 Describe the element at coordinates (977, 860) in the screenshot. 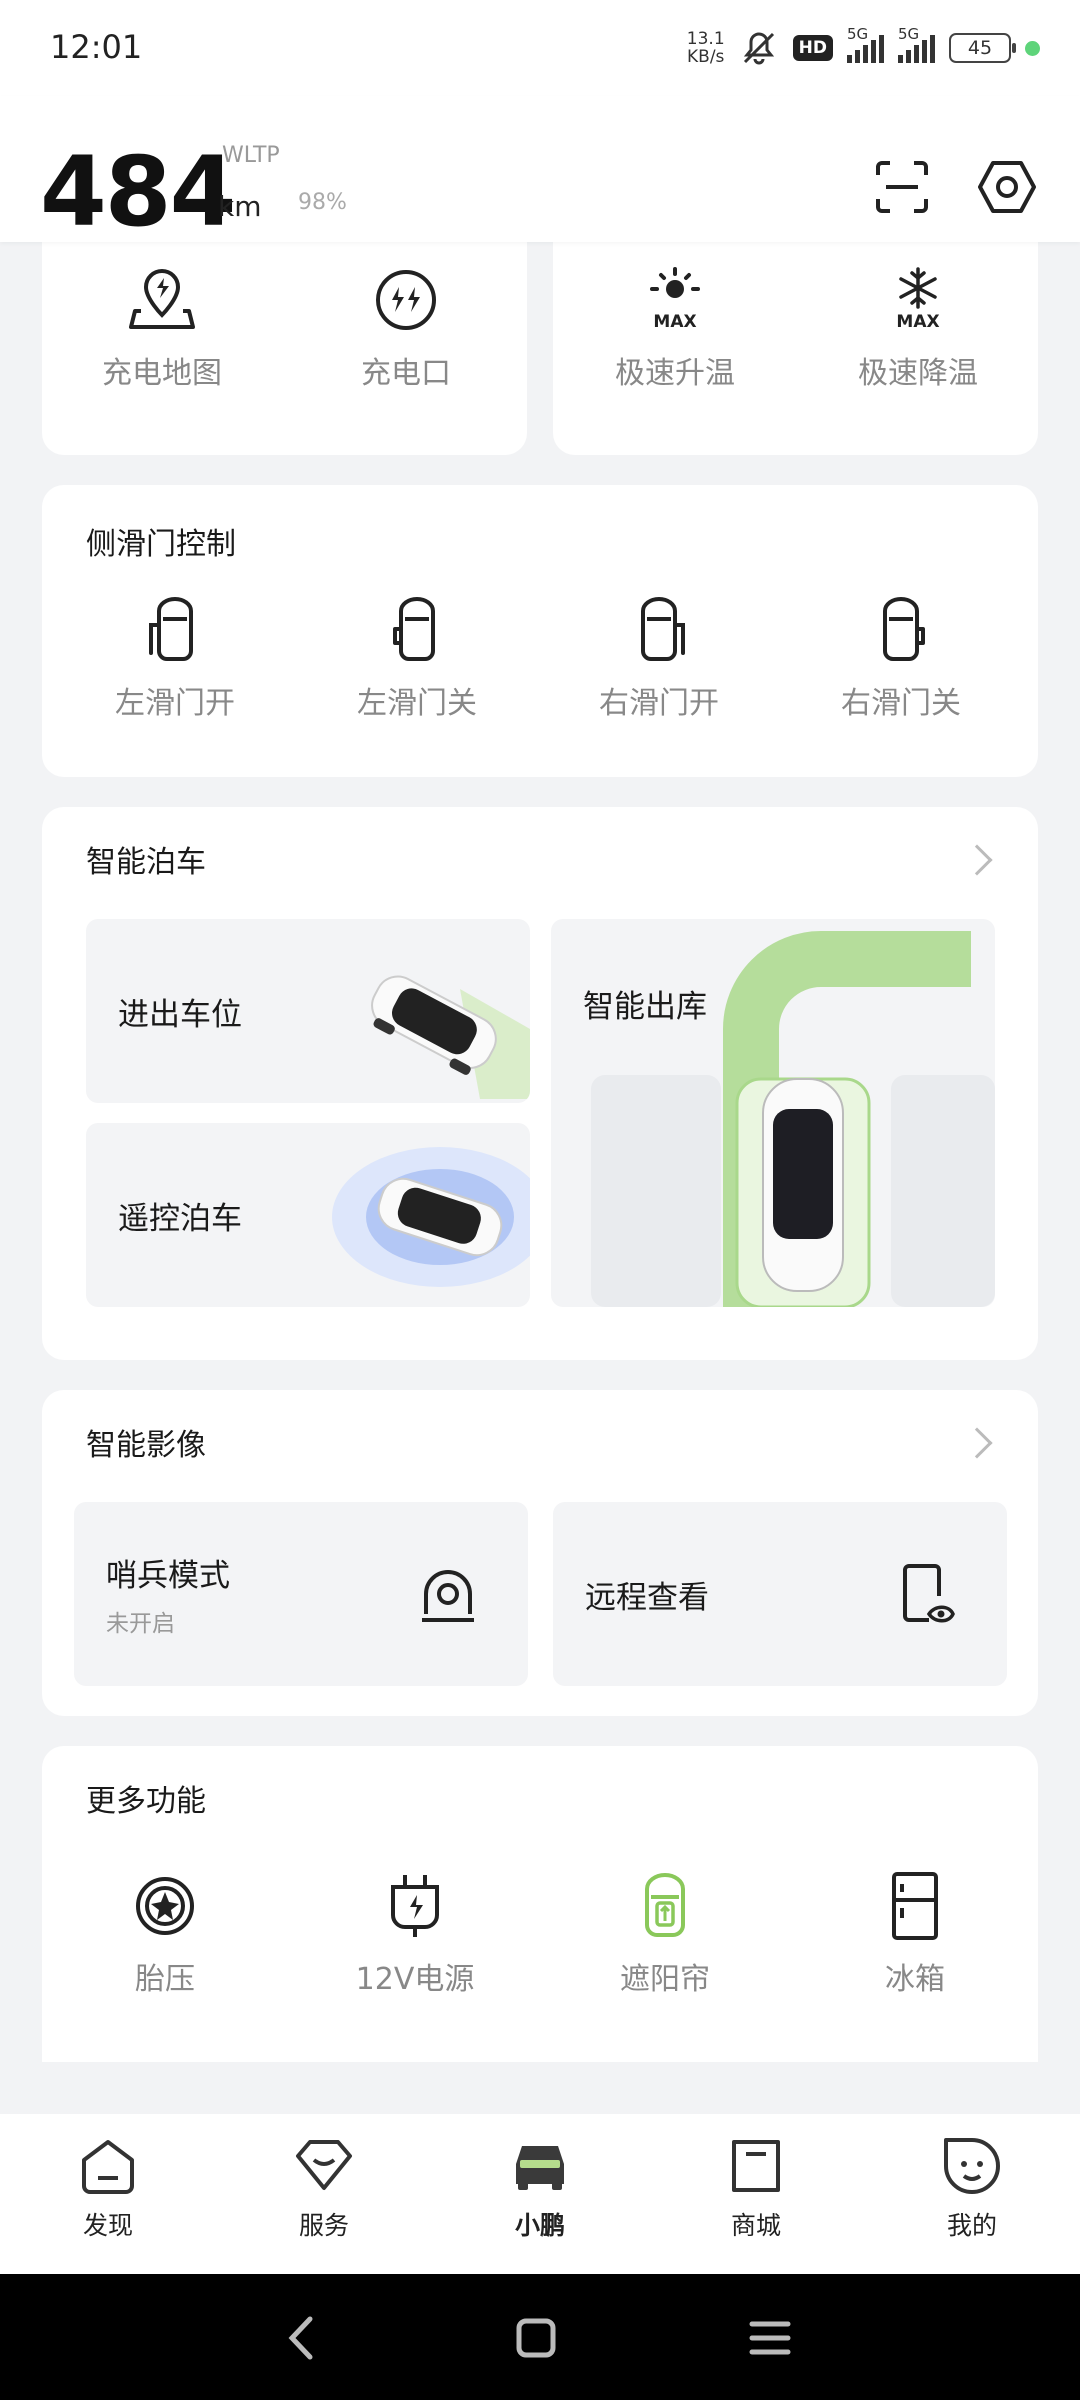

I see `smart-parking-chevron-icon` at that location.